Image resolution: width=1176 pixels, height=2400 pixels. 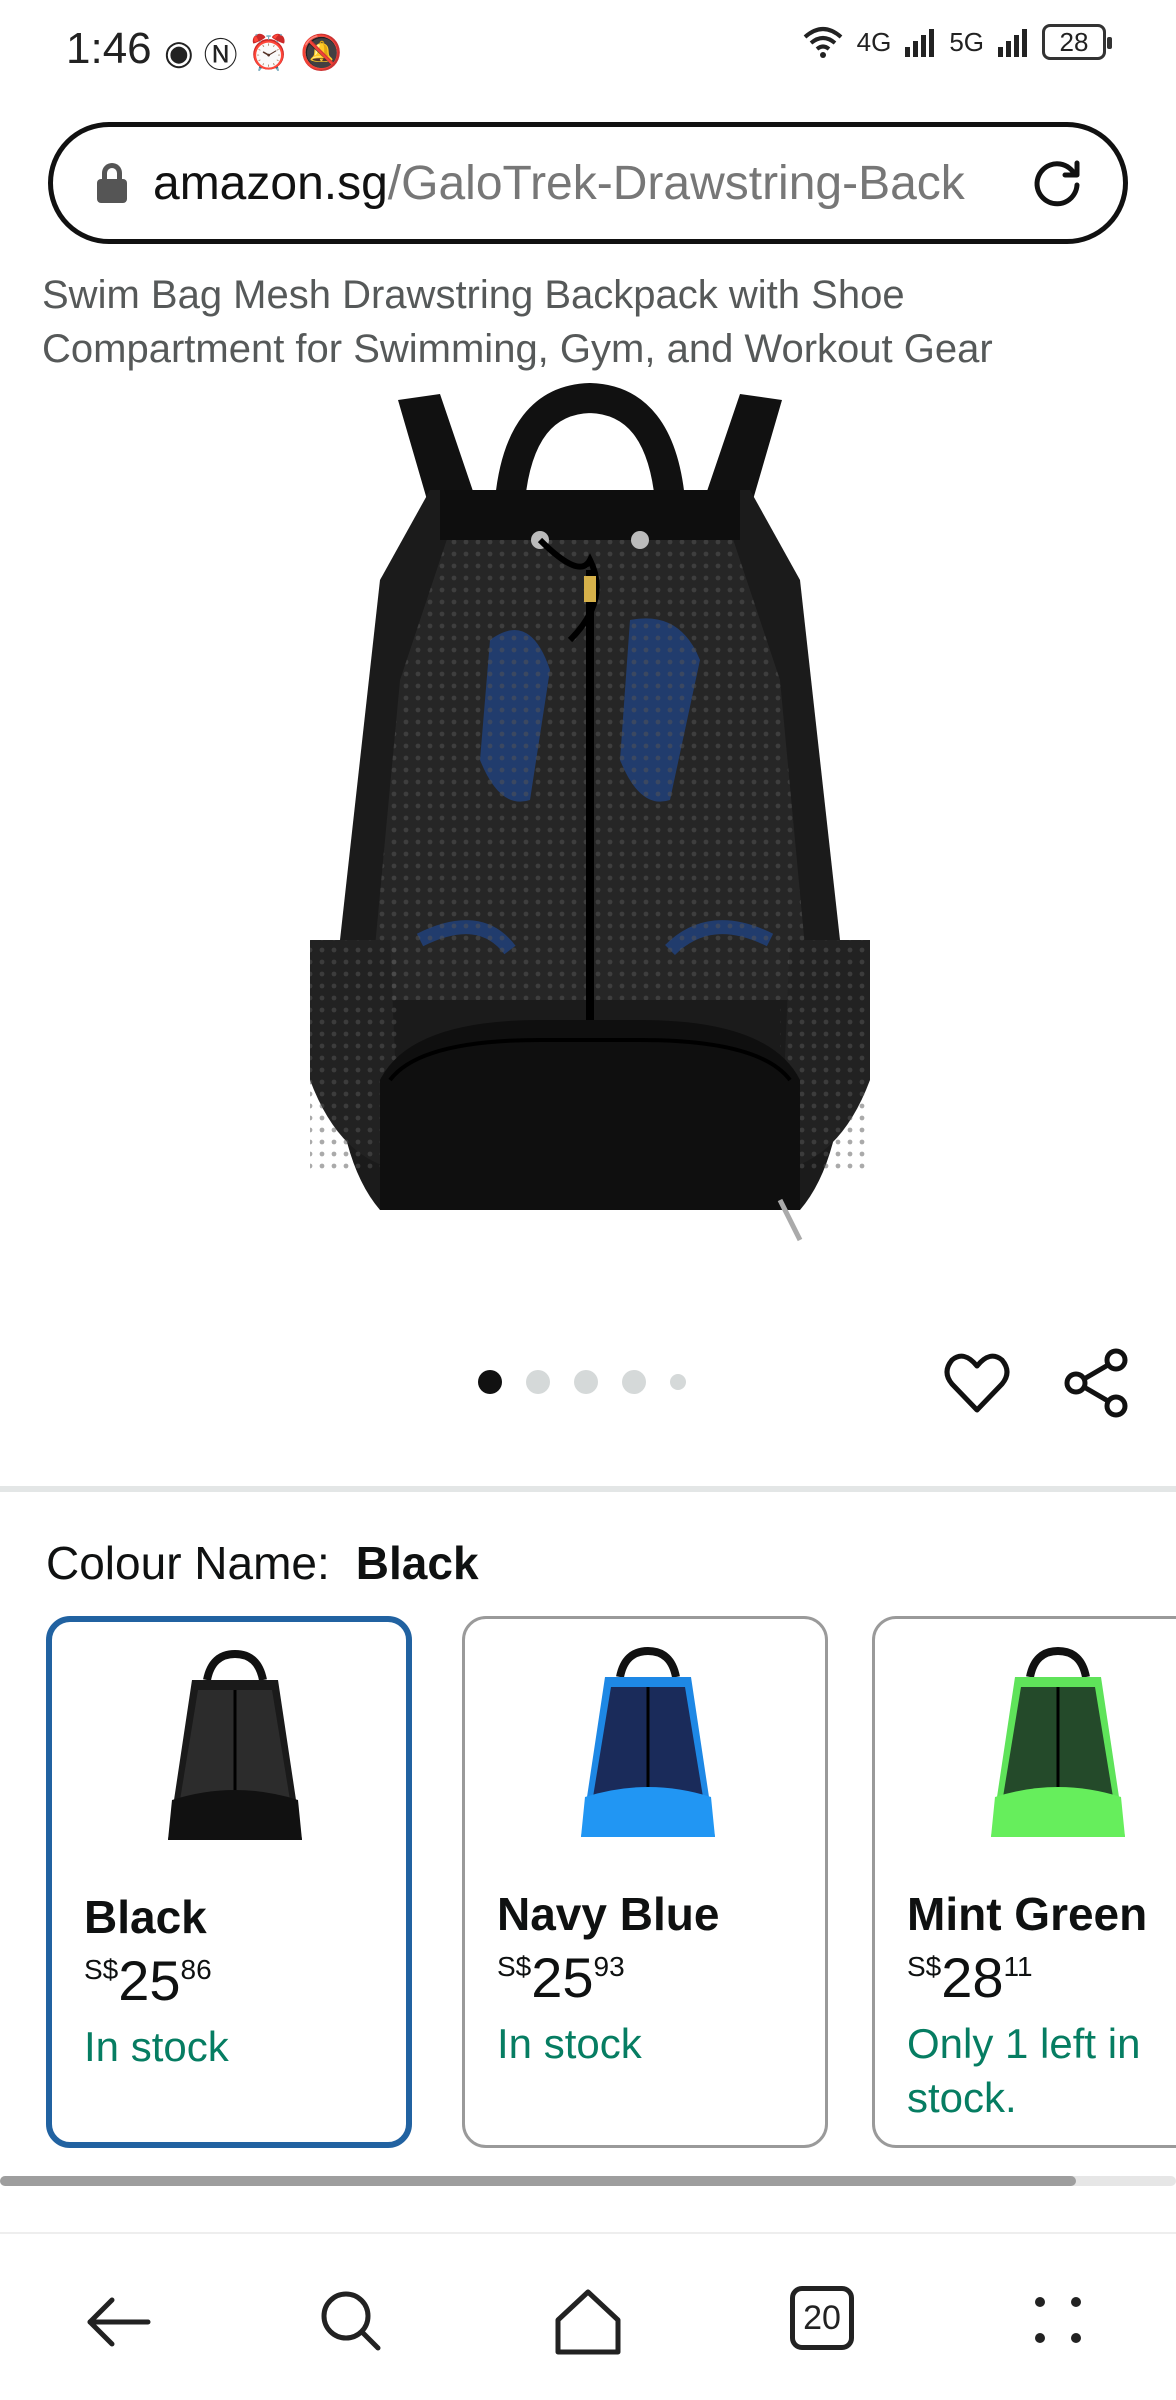 What do you see at coordinates (270, 183) in the screenshot?
I see `url-domain: amazon.sg` at bounding box center [270, 183].